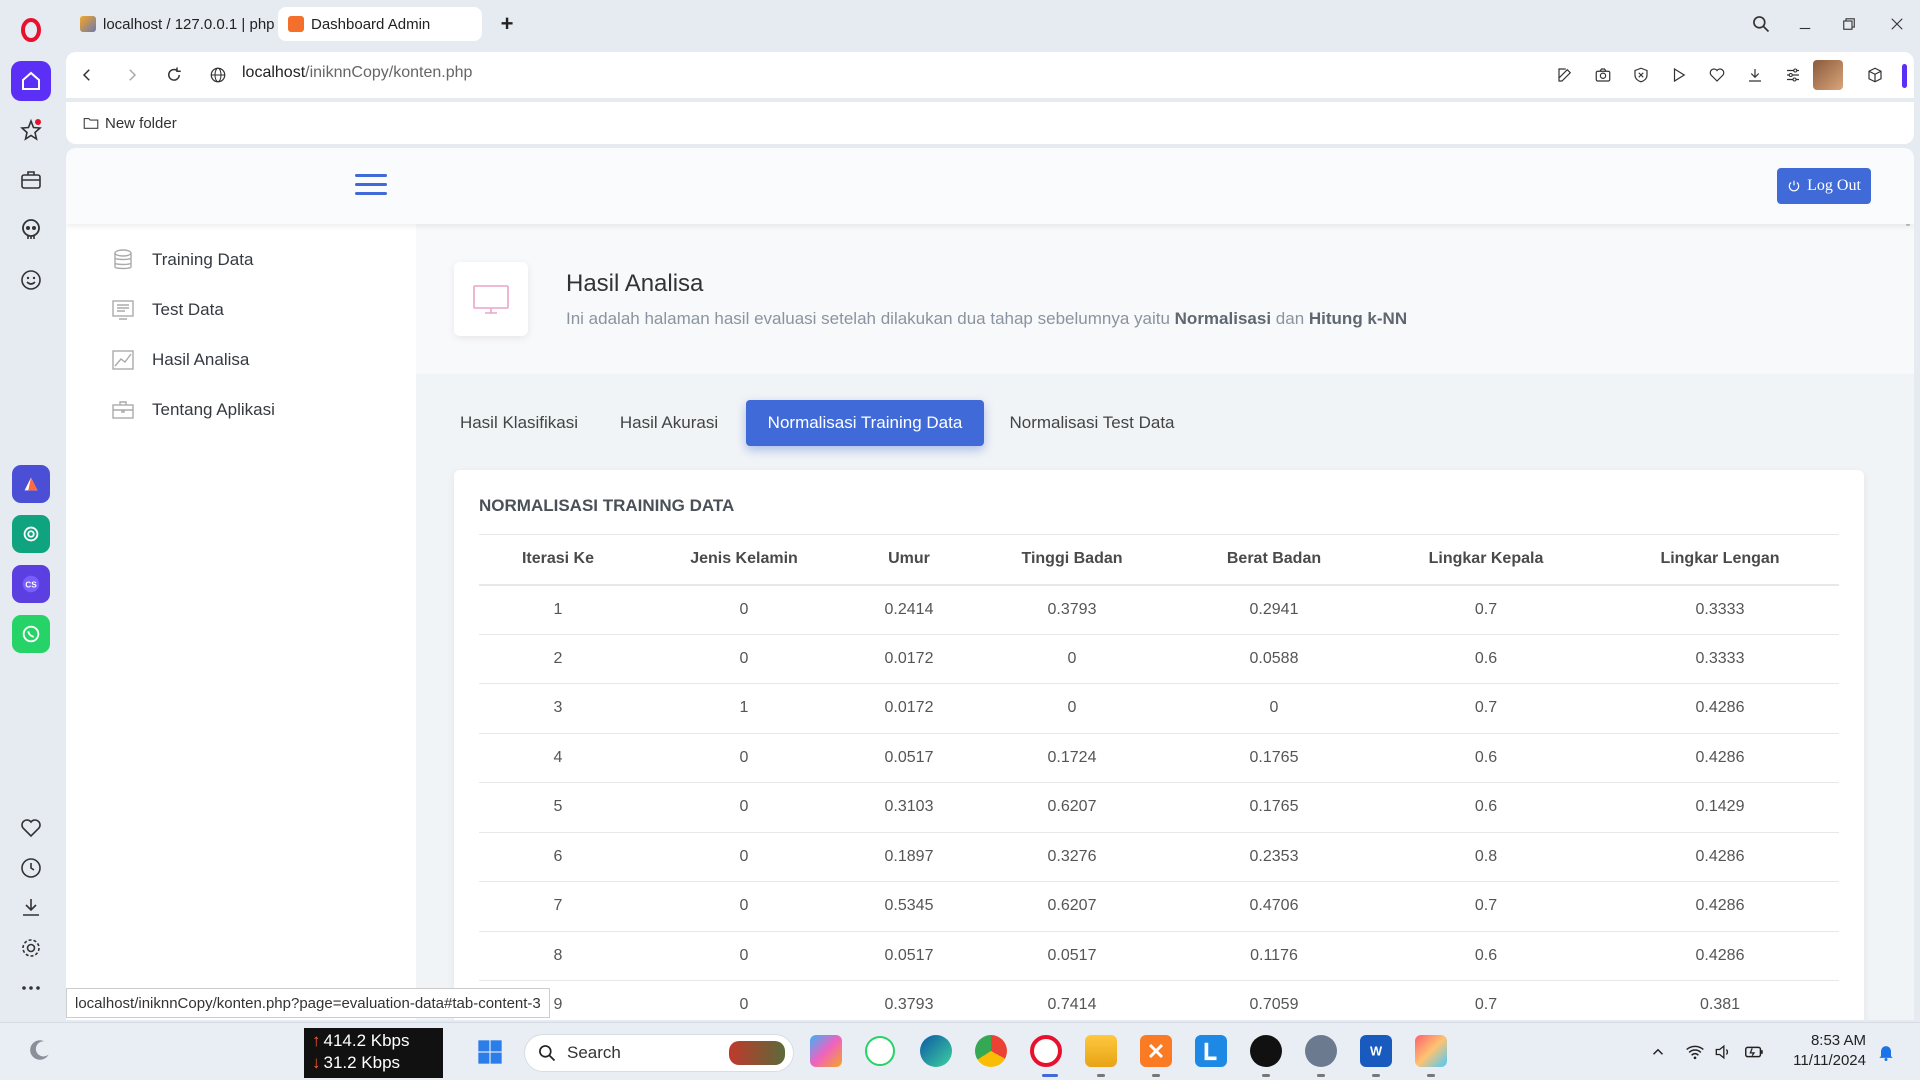  I want to click on heart-icon, so click(31, 828).